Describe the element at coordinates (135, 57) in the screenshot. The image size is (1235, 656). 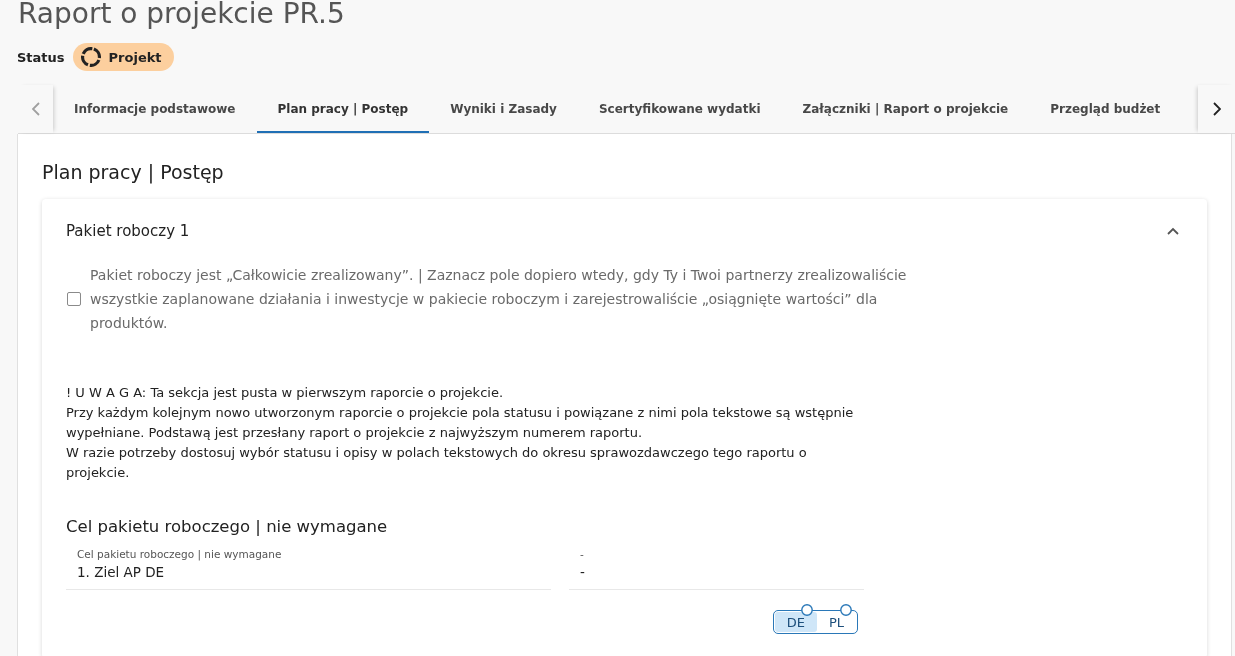
I see `status-text: Projekt` at that location.